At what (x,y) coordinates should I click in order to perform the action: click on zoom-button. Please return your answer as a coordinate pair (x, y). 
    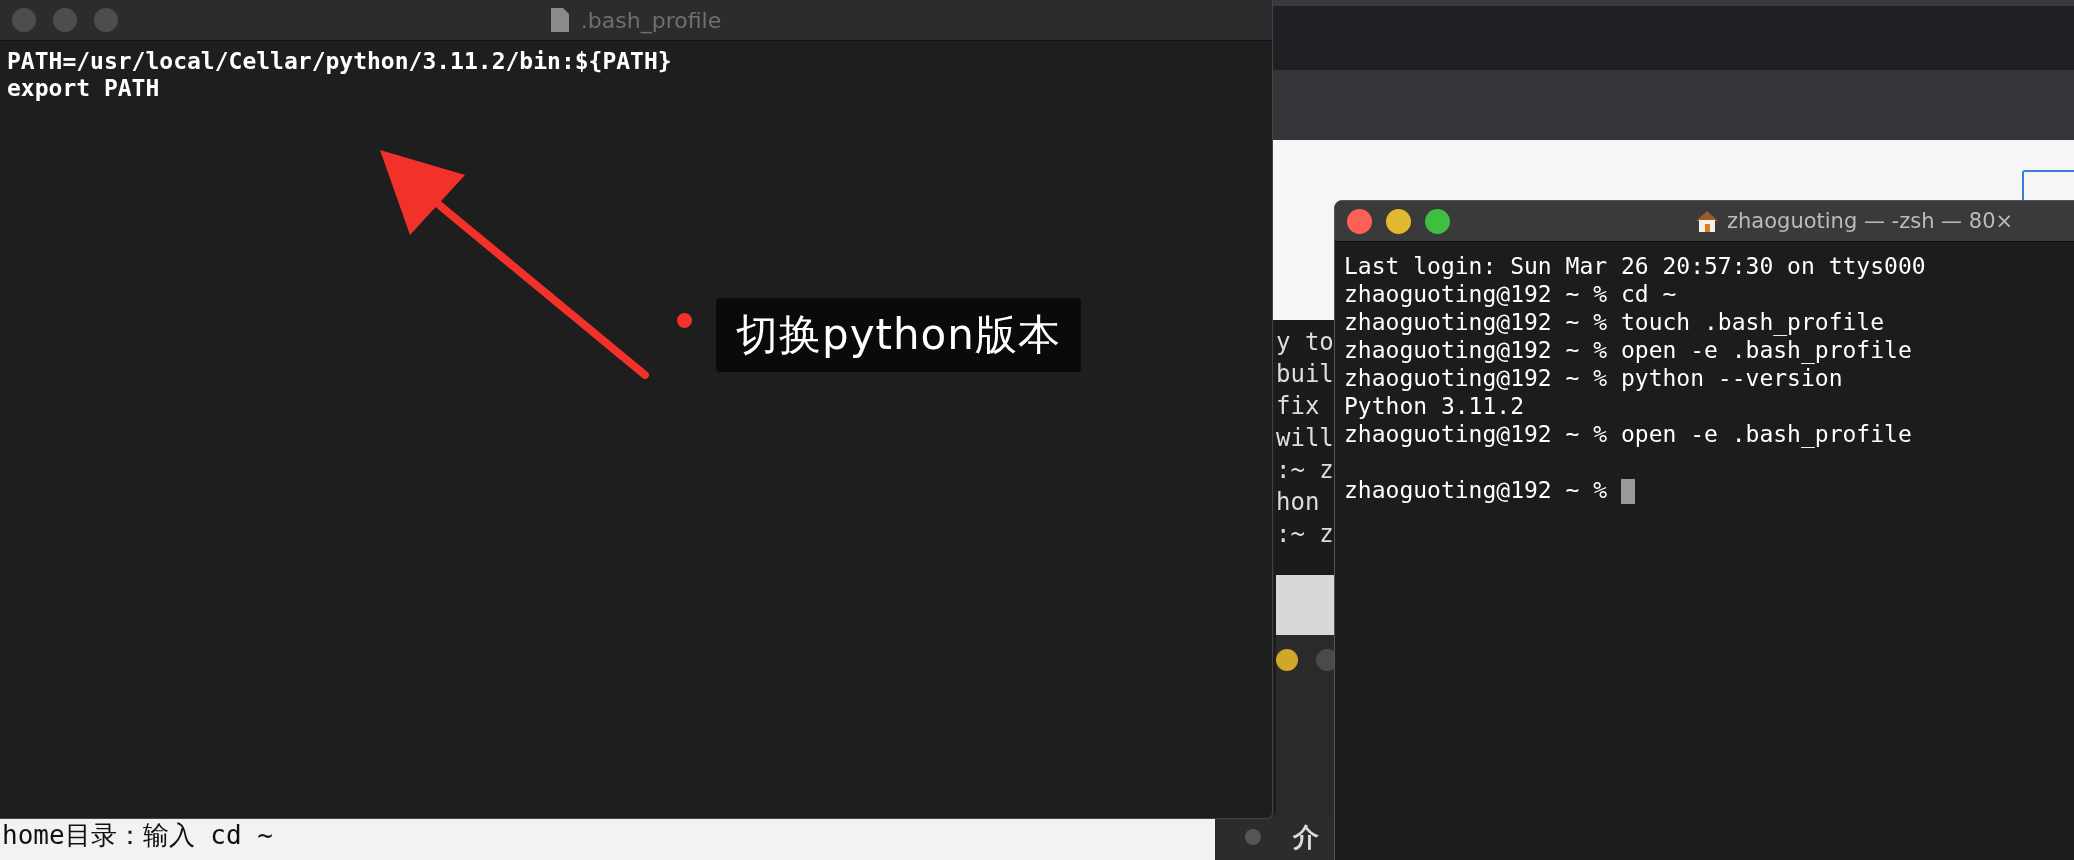
    Looking at the image, I should click on (1437, 221).